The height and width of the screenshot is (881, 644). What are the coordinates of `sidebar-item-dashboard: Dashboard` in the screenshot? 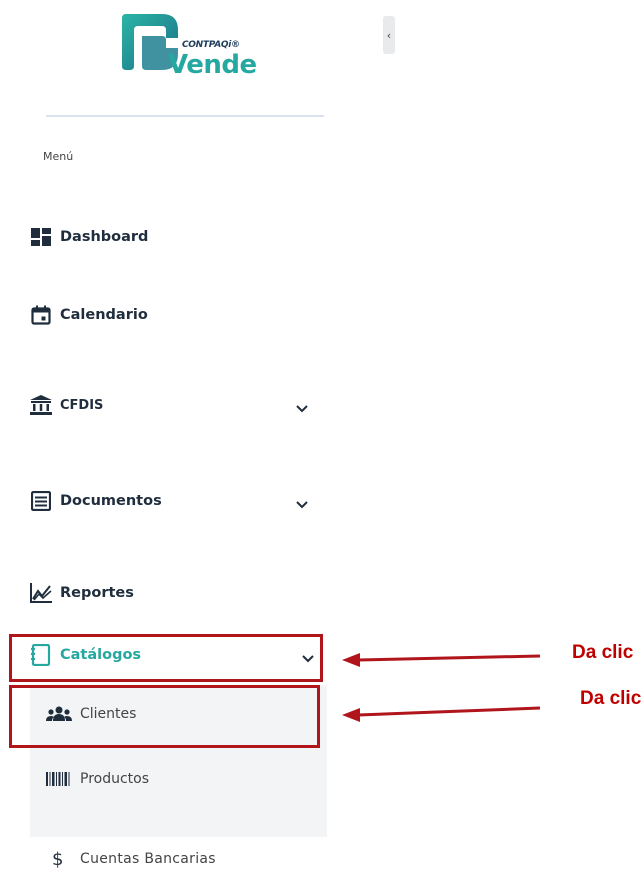 It's located at (175, 237).